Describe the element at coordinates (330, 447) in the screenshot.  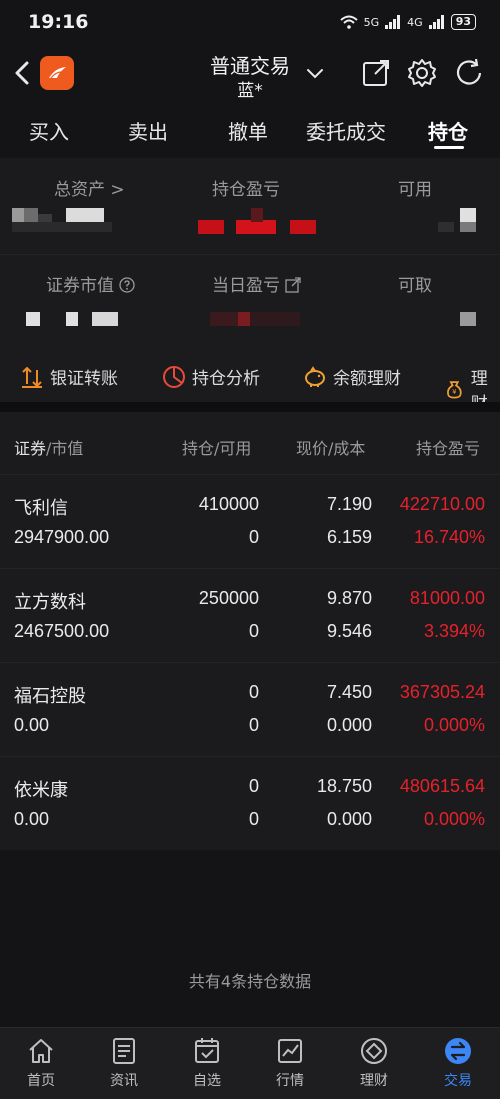
I see `header-price: 现价/成本` at that location.